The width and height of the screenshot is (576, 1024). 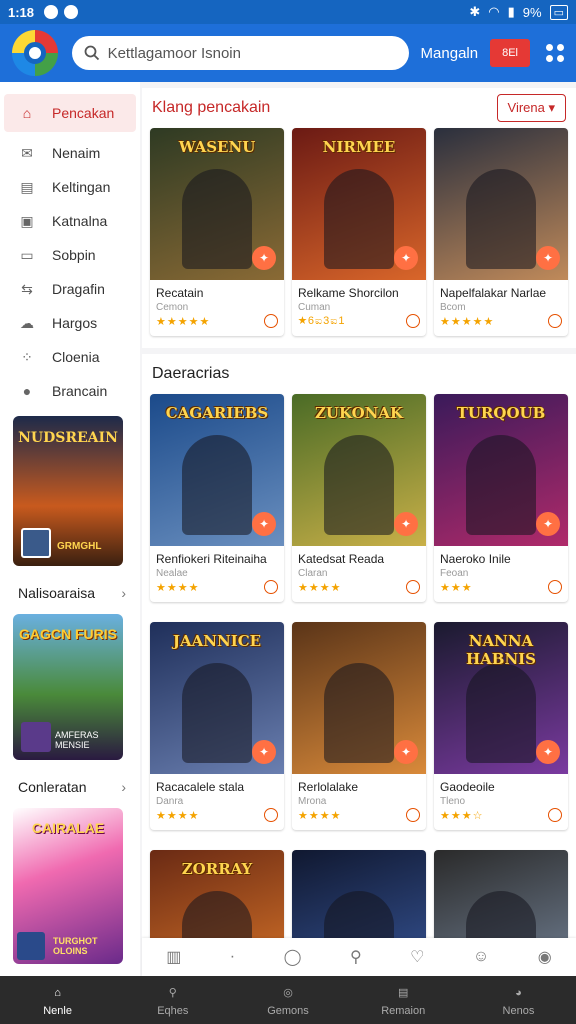 What do you see at coordinates (57, 593) in the screenshot?
I see `sidebar-heading-label: Nalisoaraisa` at bounding box center [57, 593].